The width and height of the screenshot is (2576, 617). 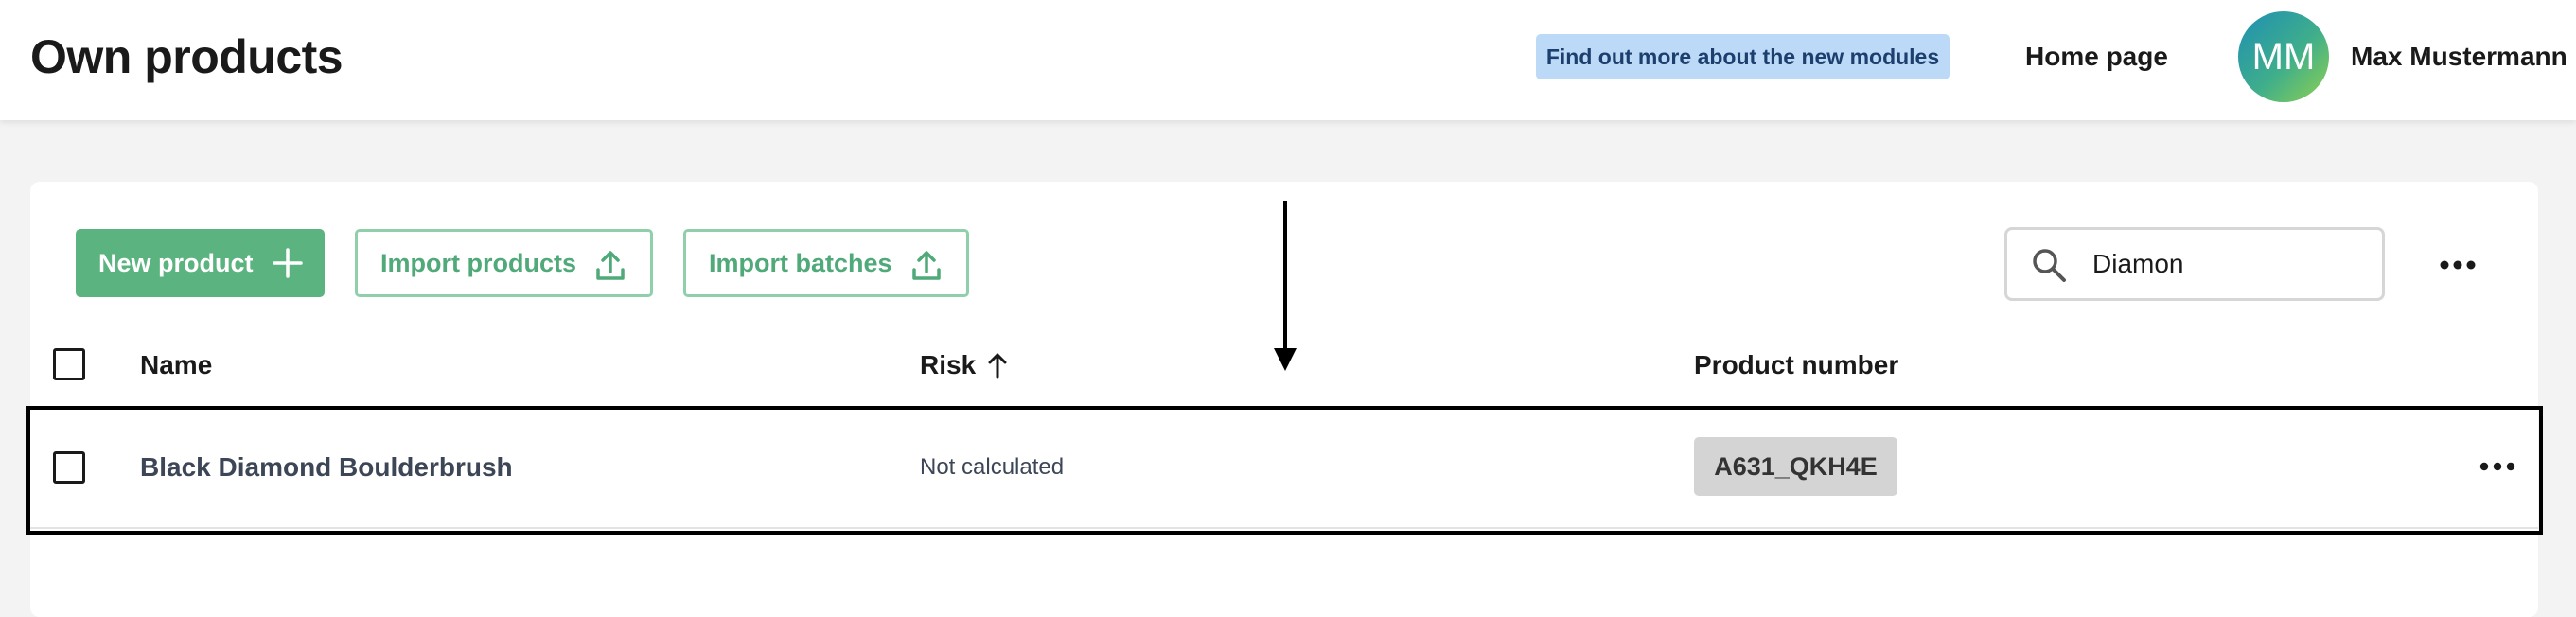 What do you see at coordinates (288, 263) in the screenshot?
I see `plus-icon` at bounding box center [288, 263].